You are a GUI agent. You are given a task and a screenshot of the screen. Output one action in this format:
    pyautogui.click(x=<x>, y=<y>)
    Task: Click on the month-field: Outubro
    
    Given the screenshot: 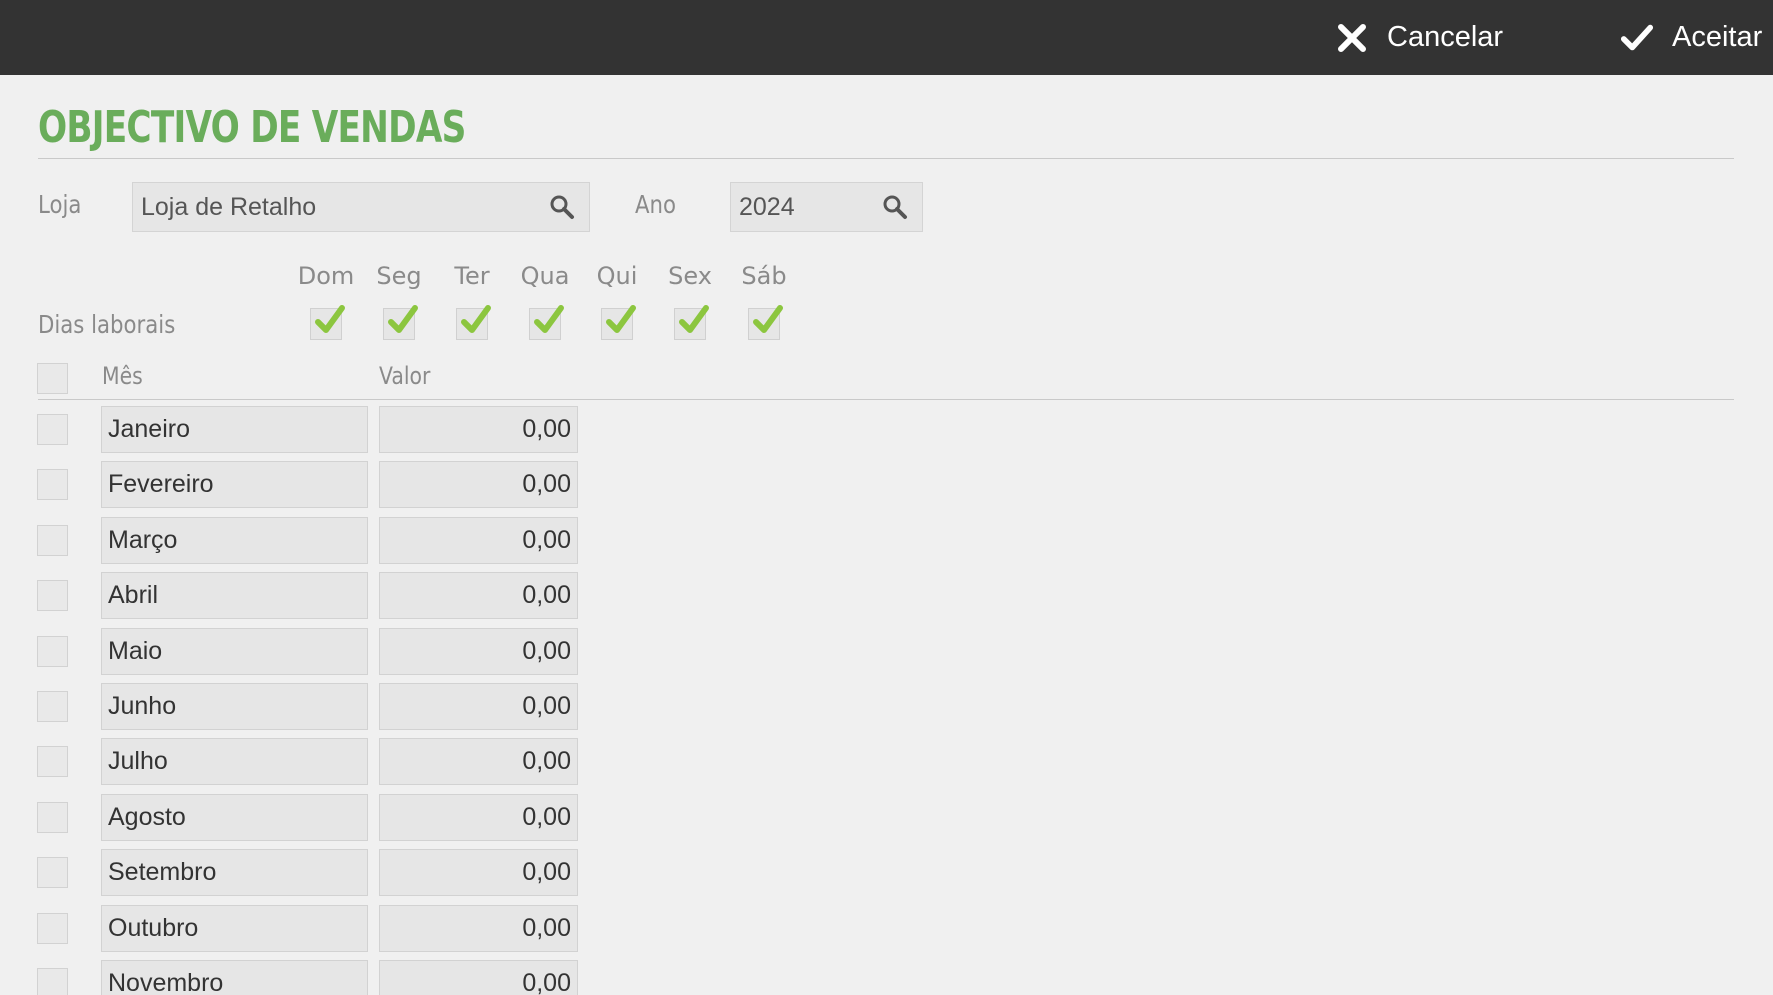 What is the action you would take?
    pyautogui.click(x=234, y=928)
    